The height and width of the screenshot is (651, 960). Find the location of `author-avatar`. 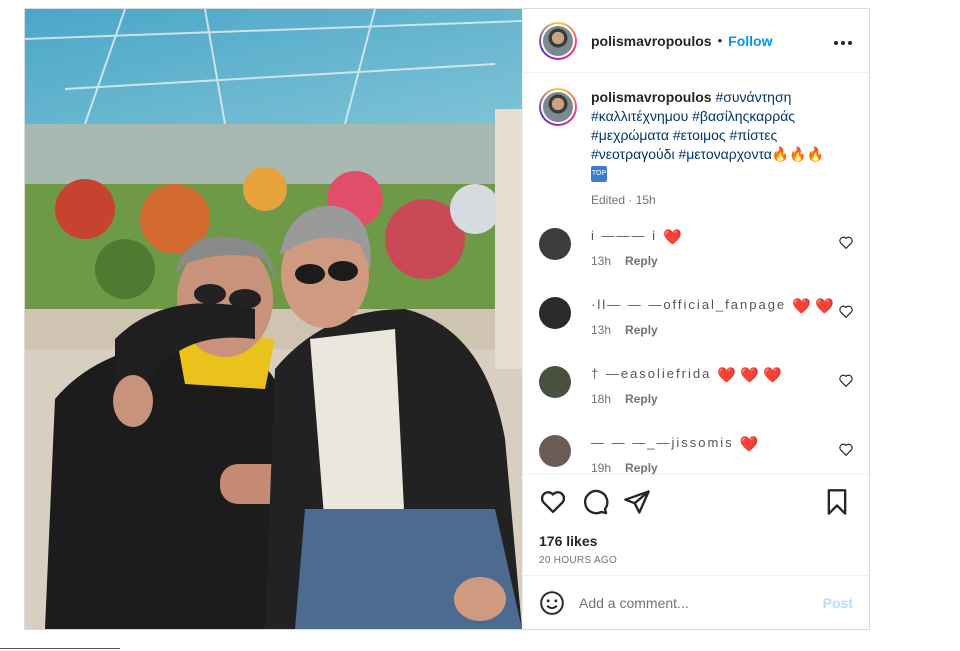

author-avatar is located at coordinates (558, 40).